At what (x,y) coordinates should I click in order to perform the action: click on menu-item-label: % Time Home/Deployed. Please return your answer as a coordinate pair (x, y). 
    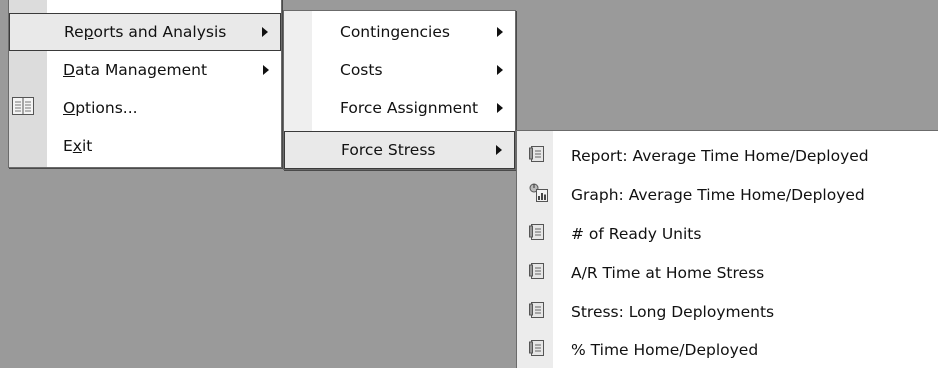
    Looking at the image, I should click on (665, 350).